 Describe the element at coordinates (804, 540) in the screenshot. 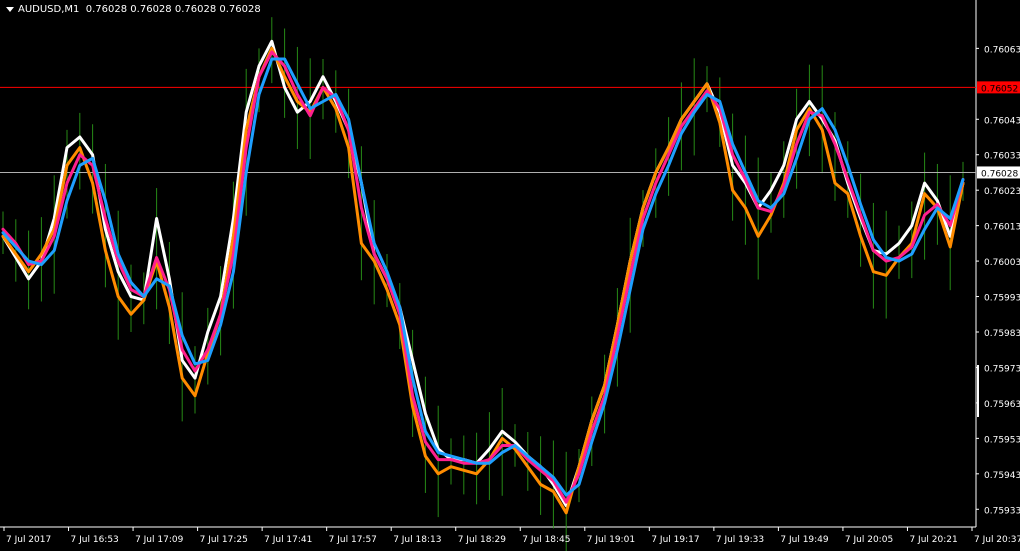

I see `time-tick-label: 7 Jul 19:49` at that location.